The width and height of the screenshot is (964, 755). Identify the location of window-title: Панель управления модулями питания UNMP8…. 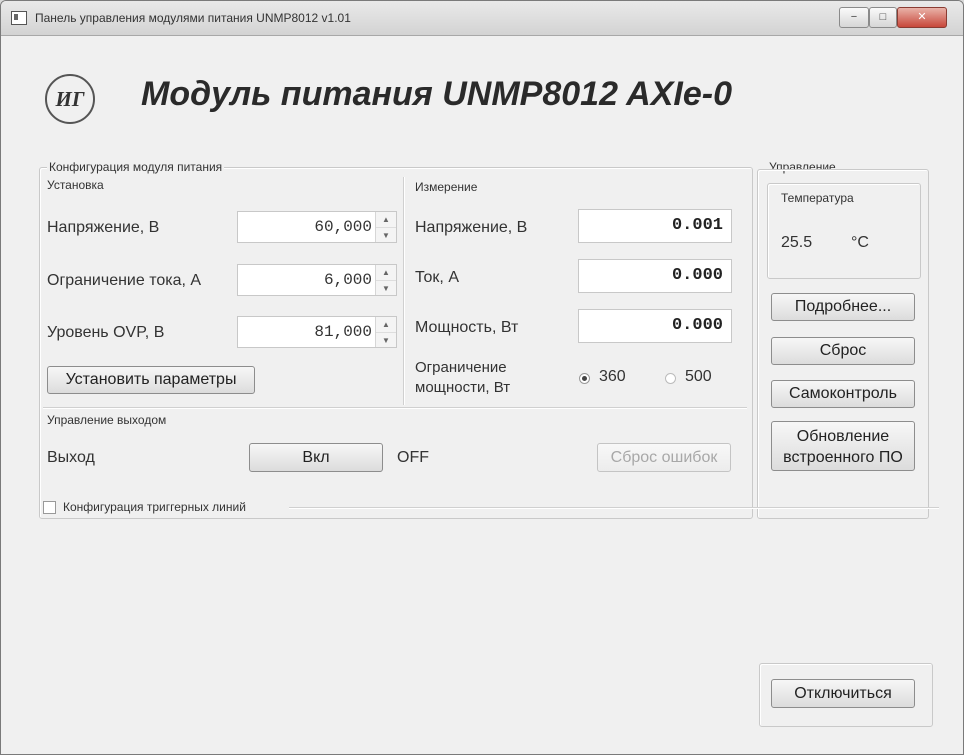
(193, 18).